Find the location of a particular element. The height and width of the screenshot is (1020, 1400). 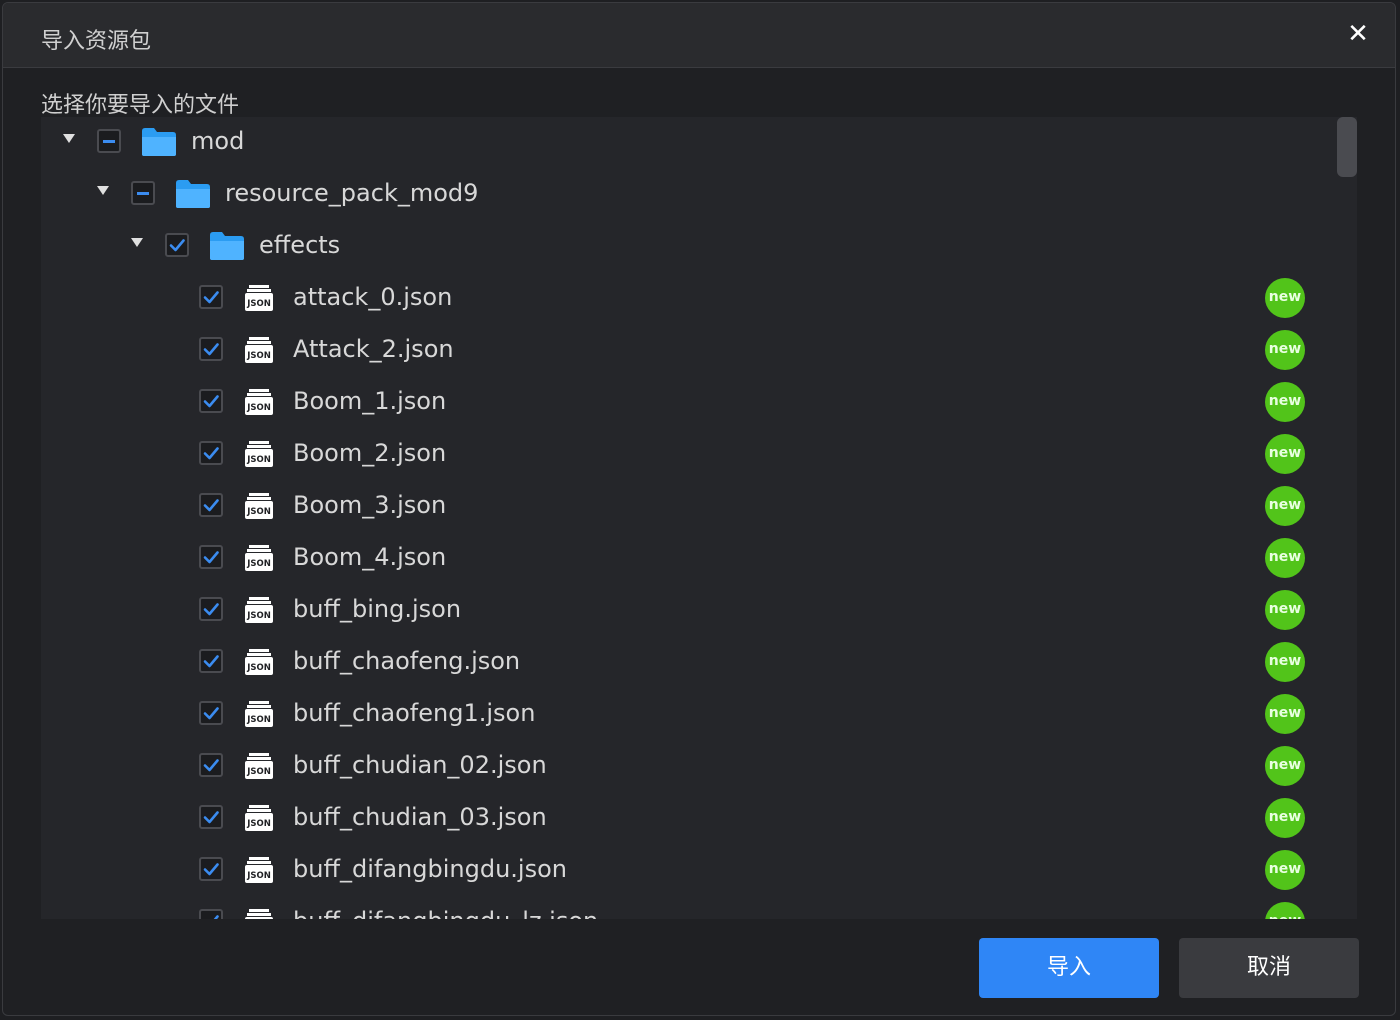

tree-file-row: JSON buff_chaofeng.json new is located at coordinates (686, 663).